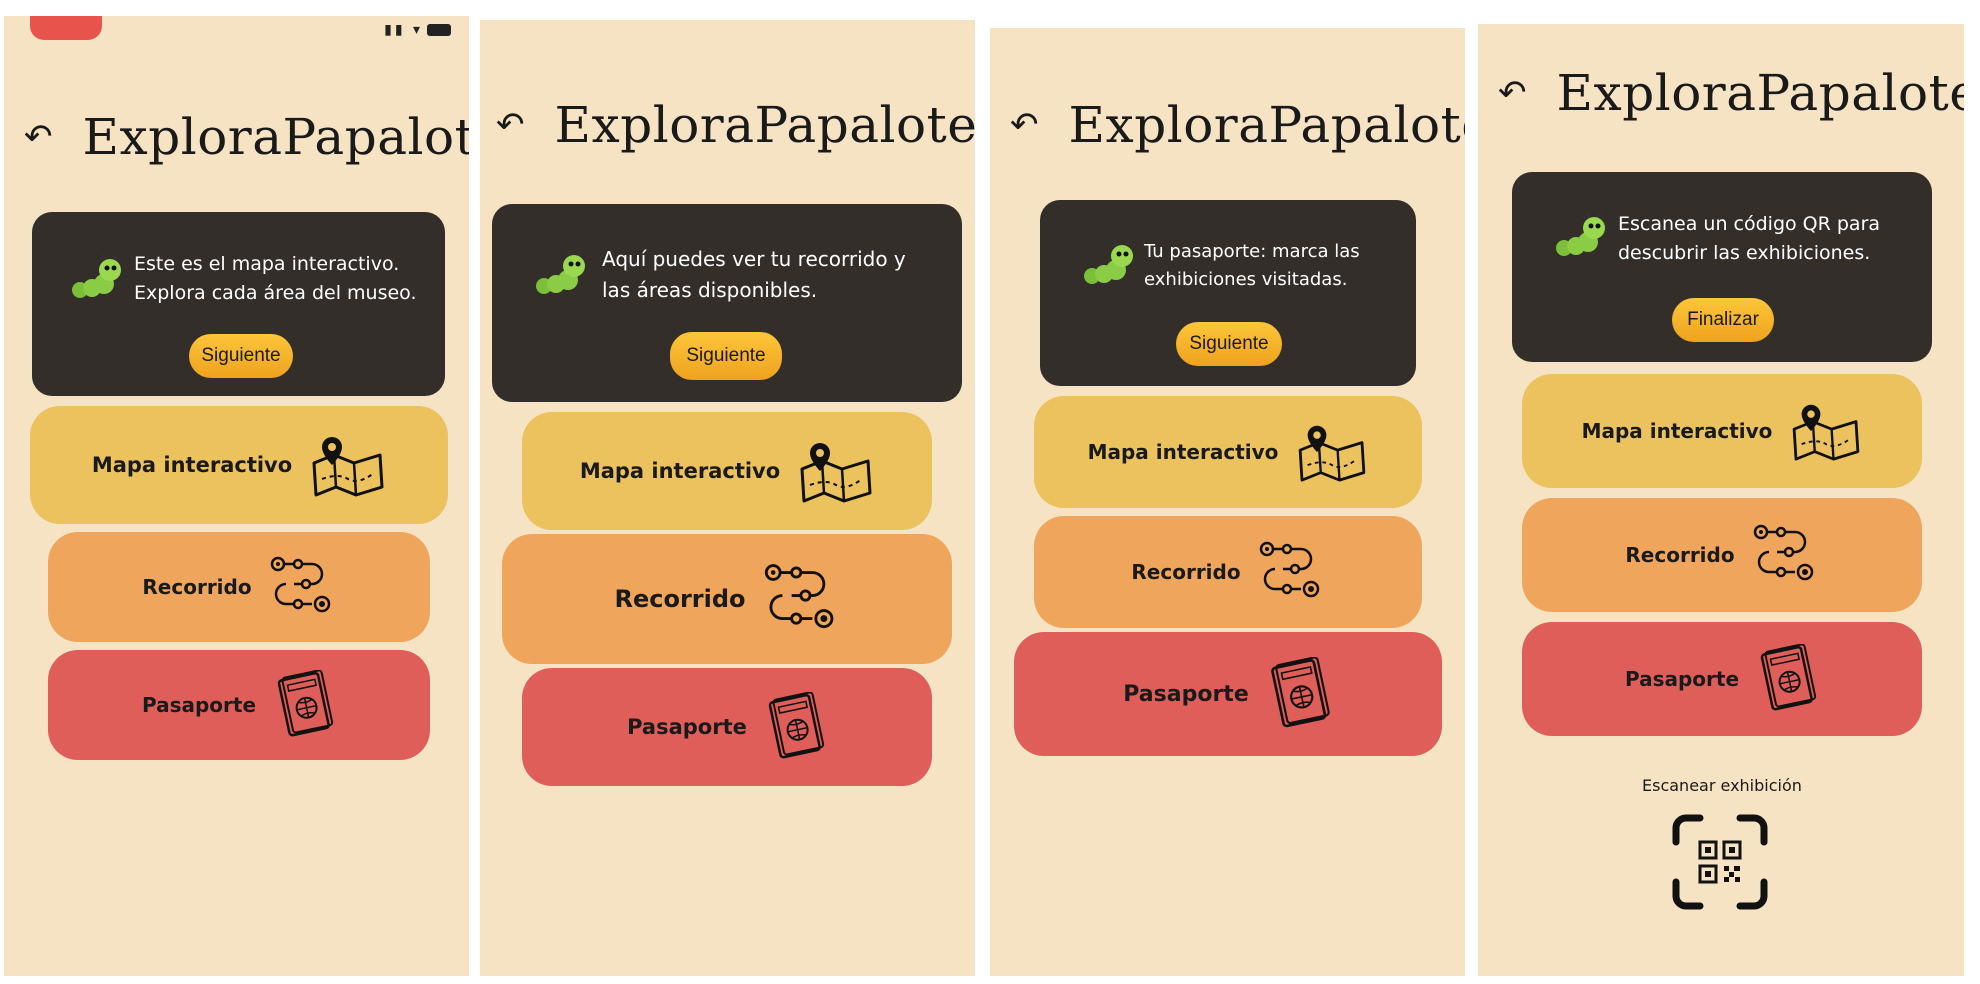 Image resolution: width=1980 pixels, height=984 pixels. I want to click on tip-line-2: Explora cada área del museo., so click(275, 293).